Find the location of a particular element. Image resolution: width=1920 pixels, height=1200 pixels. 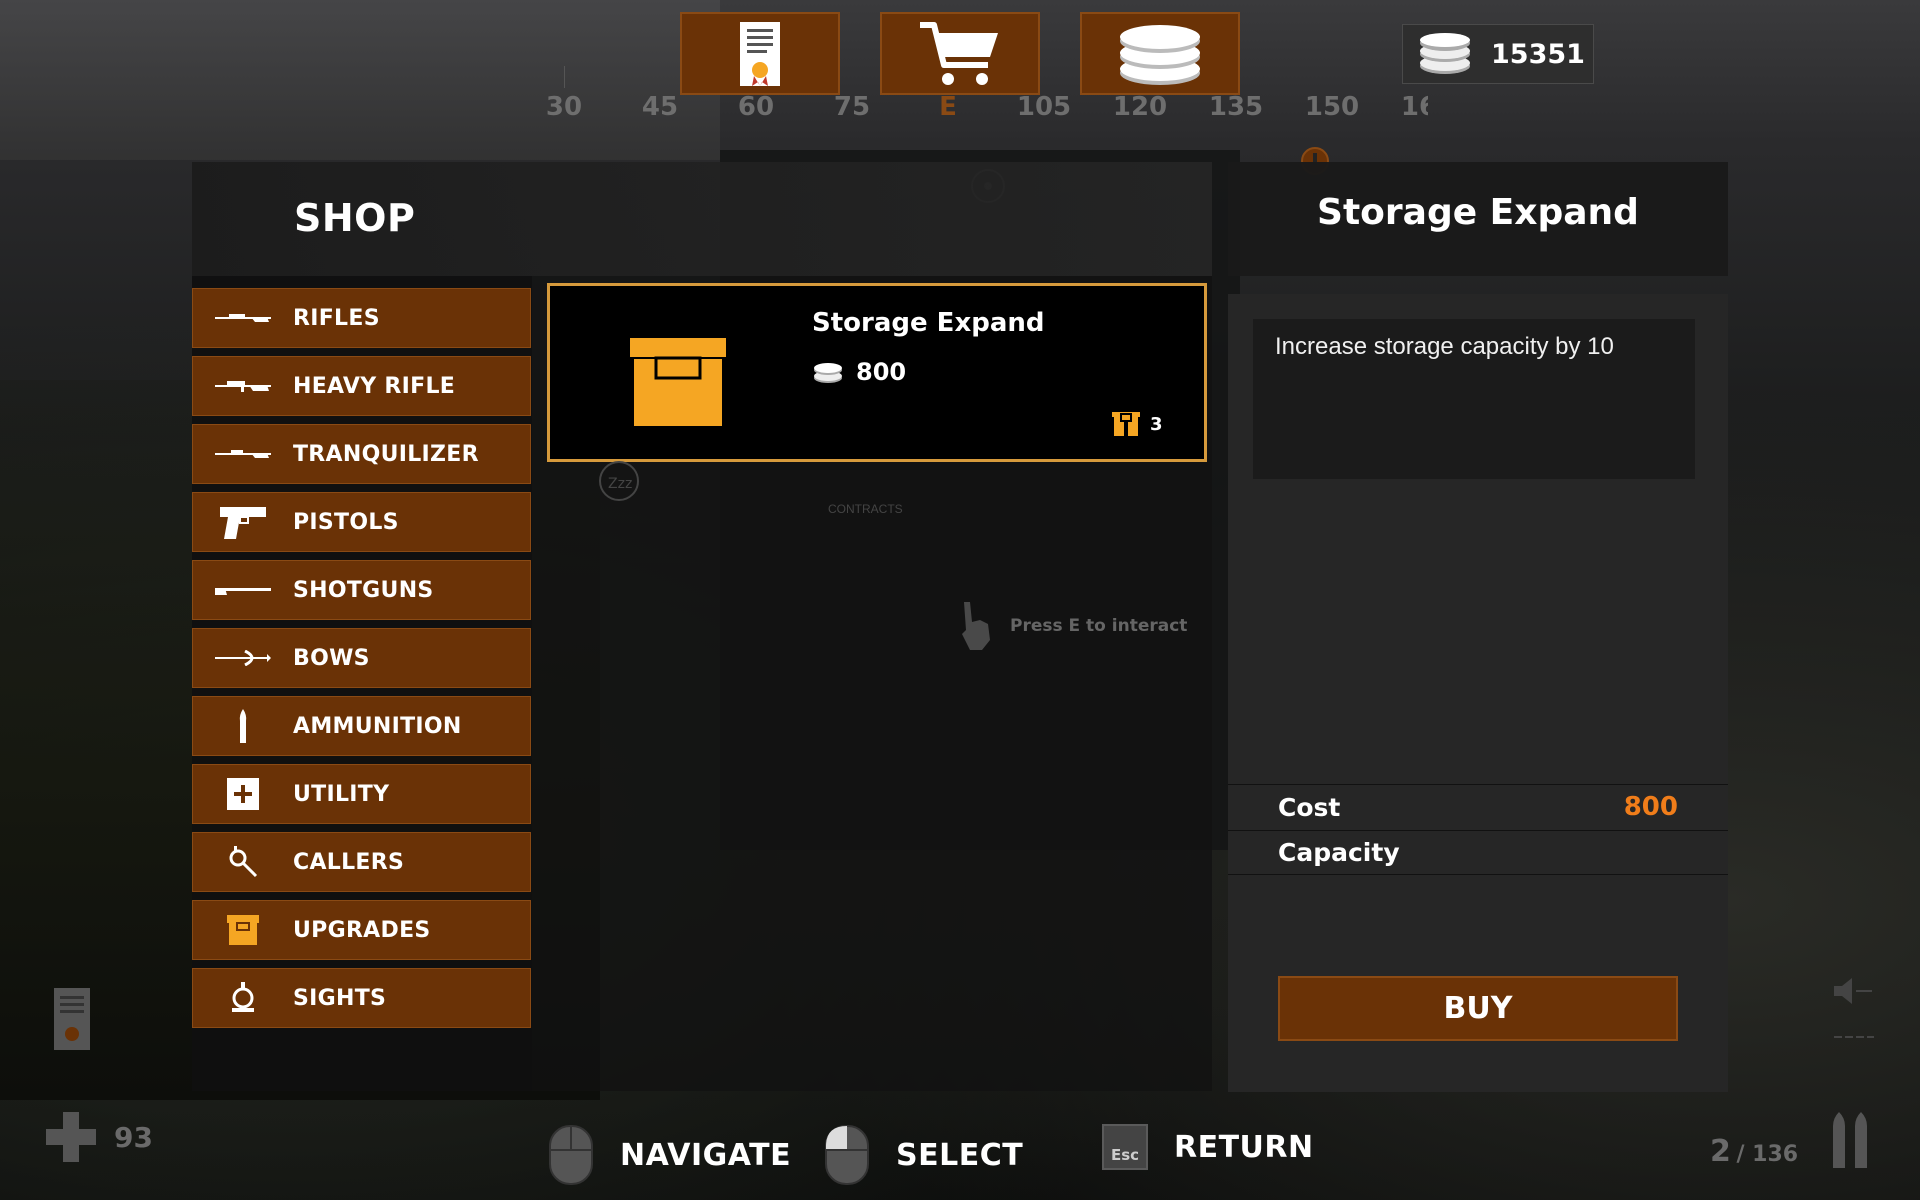

medkit-icon is located at coordinates (243, 794).